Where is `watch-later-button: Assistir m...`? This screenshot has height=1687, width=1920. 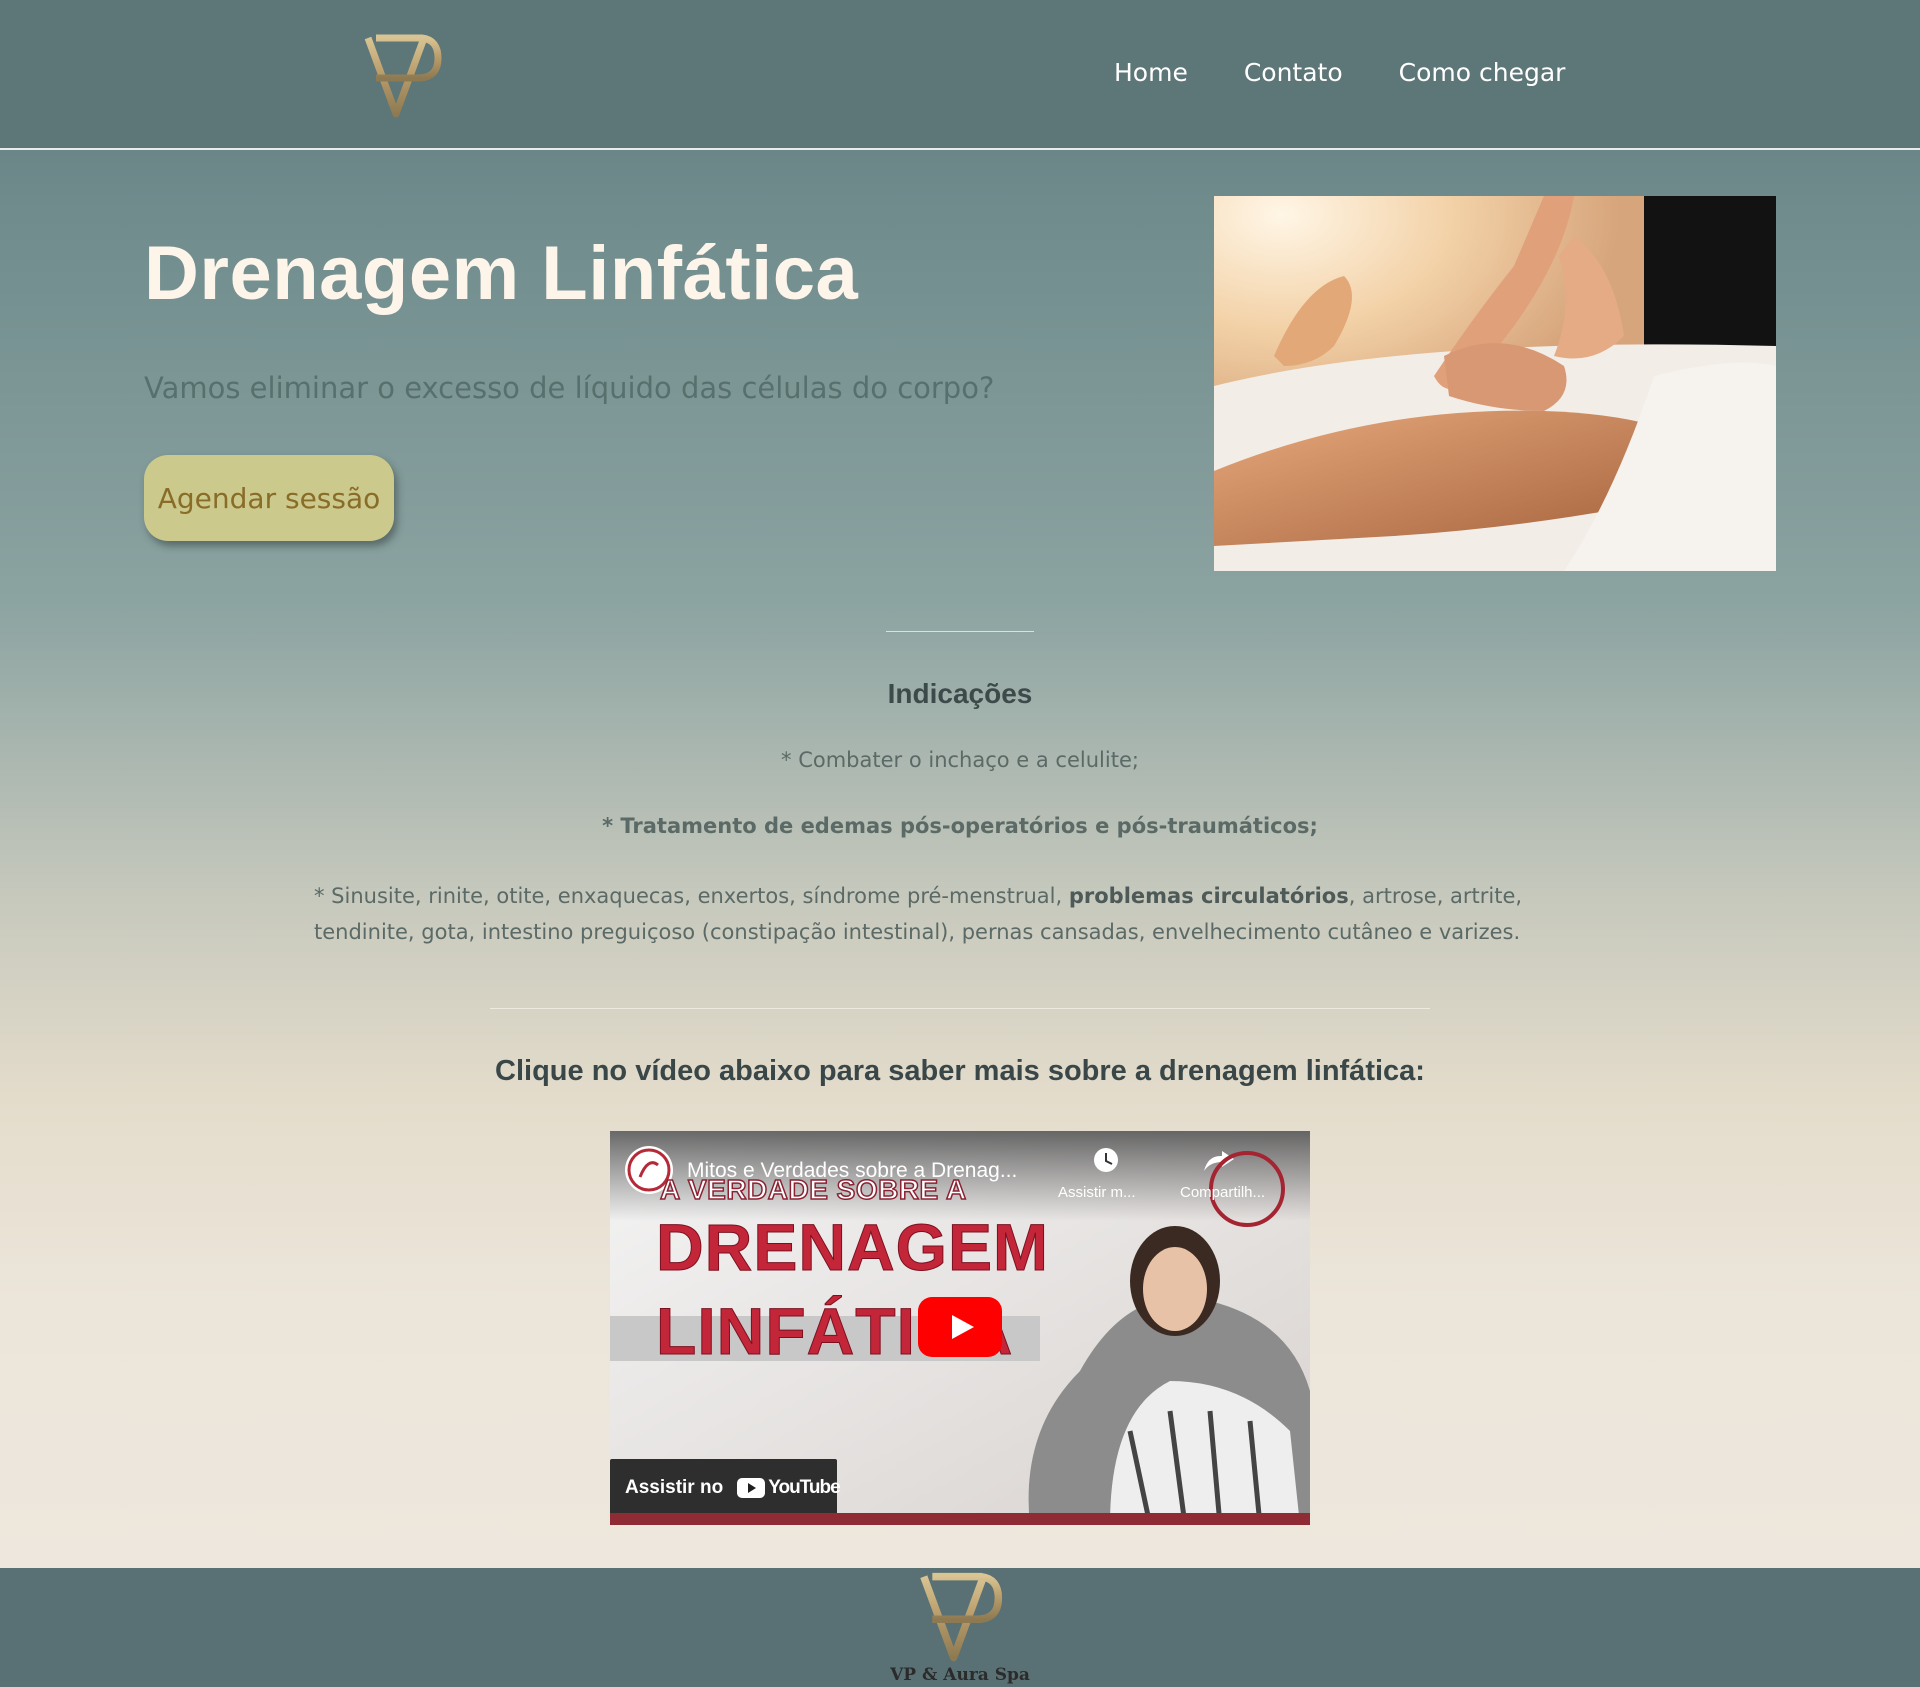 watch-later-button: Assistir m... is located at coordinates (1097, 1192).